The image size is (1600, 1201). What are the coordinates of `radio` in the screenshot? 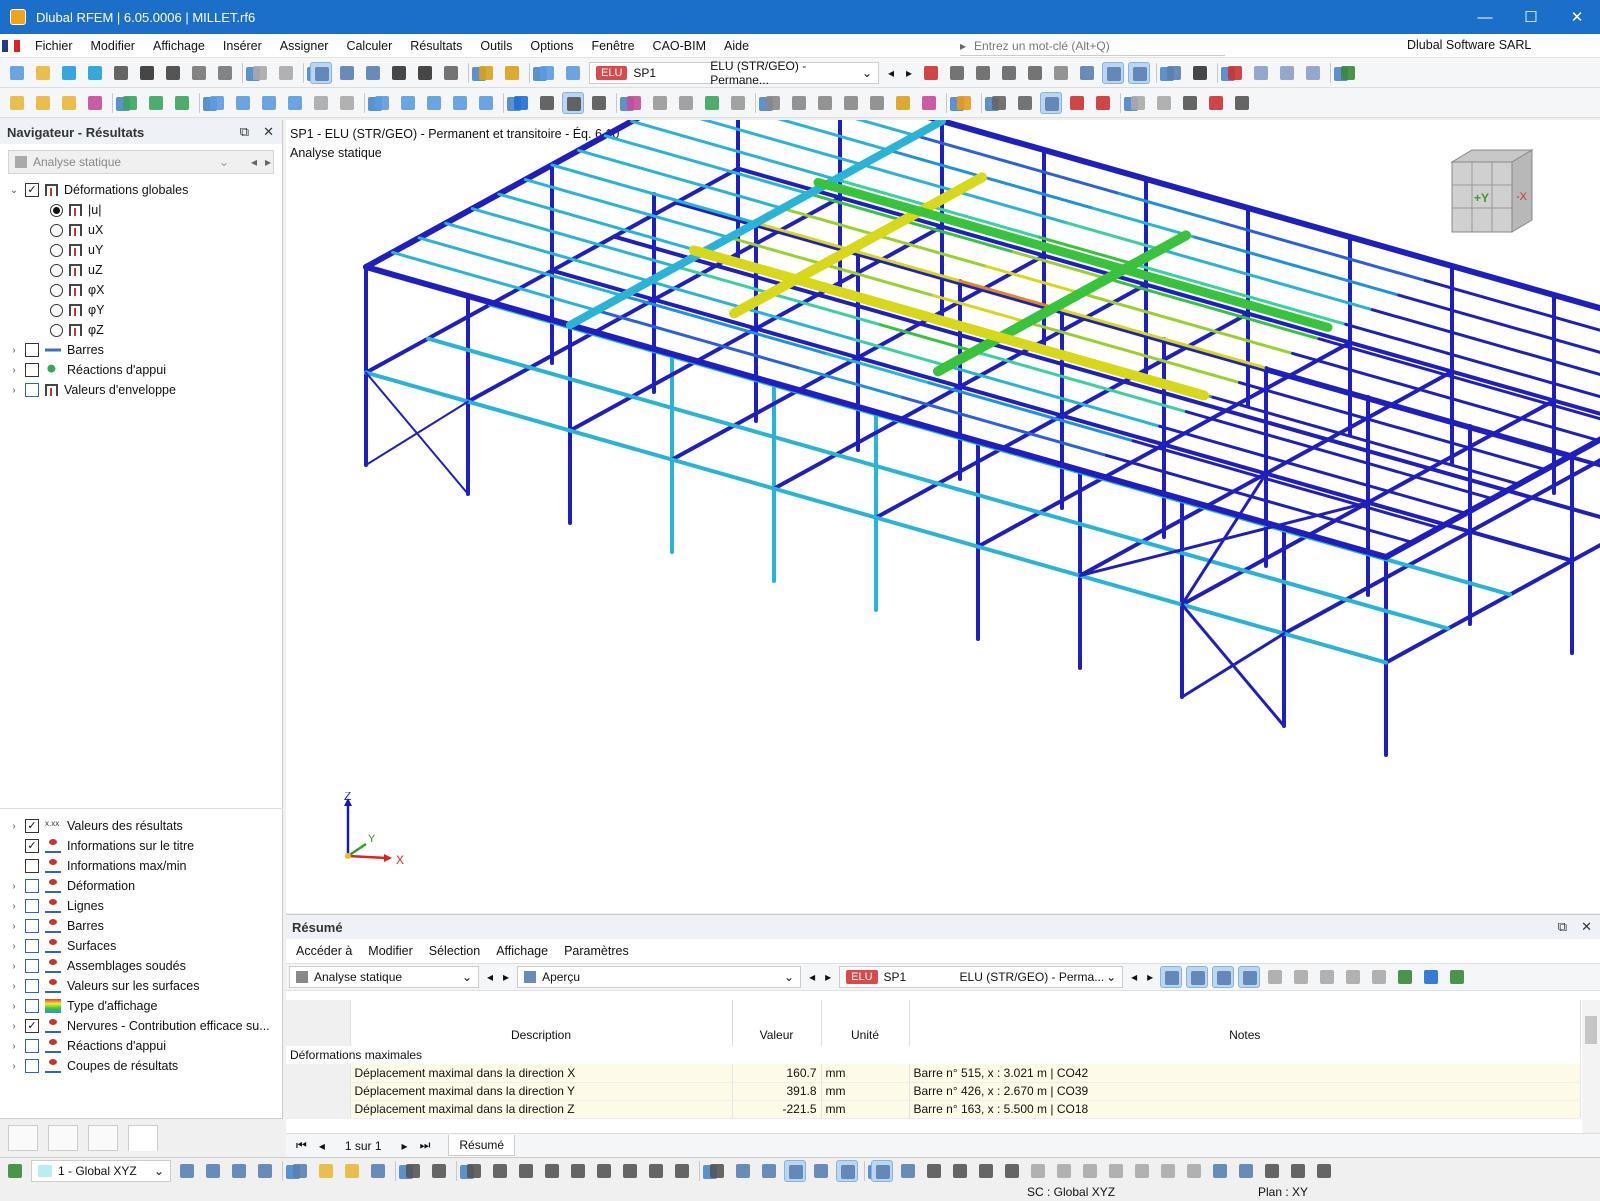 It's located at (56, 310).